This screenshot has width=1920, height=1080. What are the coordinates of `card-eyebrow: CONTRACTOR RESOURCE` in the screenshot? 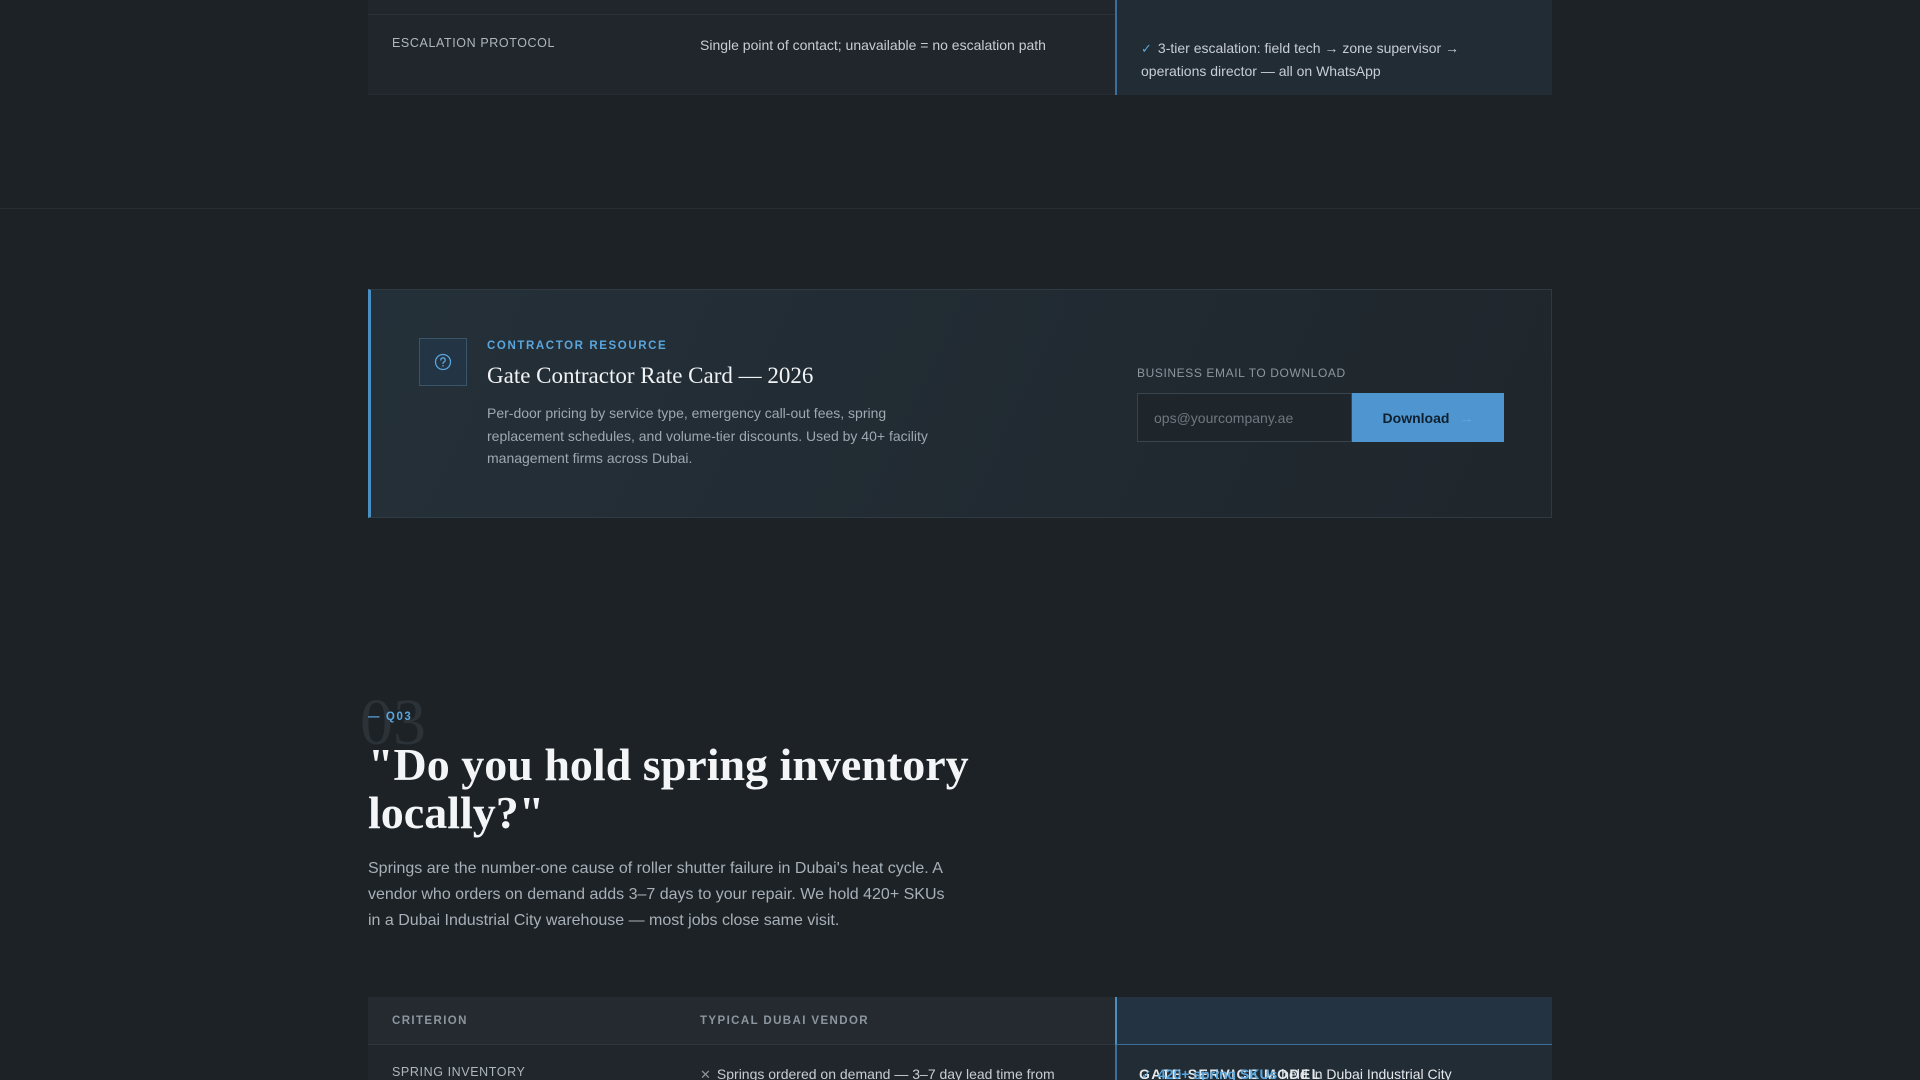 It's located at (577, 346).